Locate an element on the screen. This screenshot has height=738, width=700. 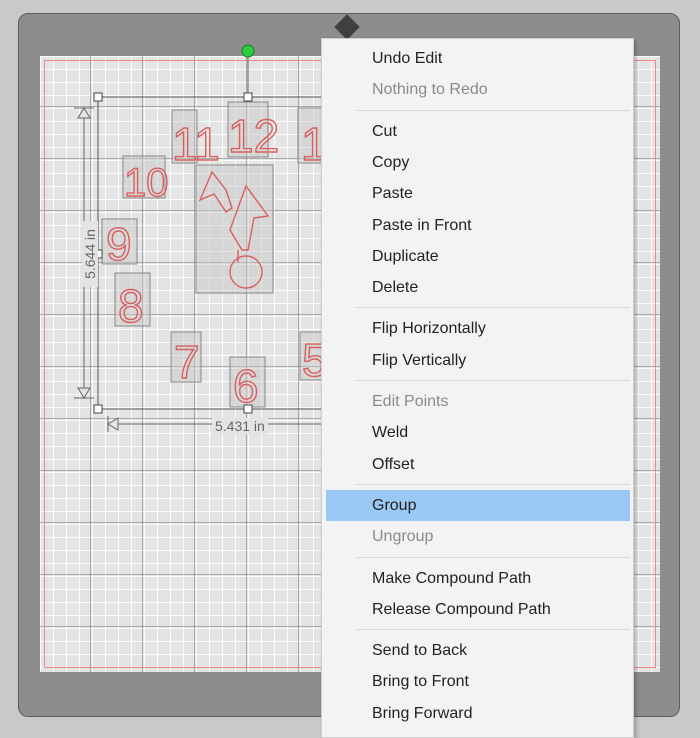
menu-item-duplicate: Duplicate is located at coordinates (478, 256).